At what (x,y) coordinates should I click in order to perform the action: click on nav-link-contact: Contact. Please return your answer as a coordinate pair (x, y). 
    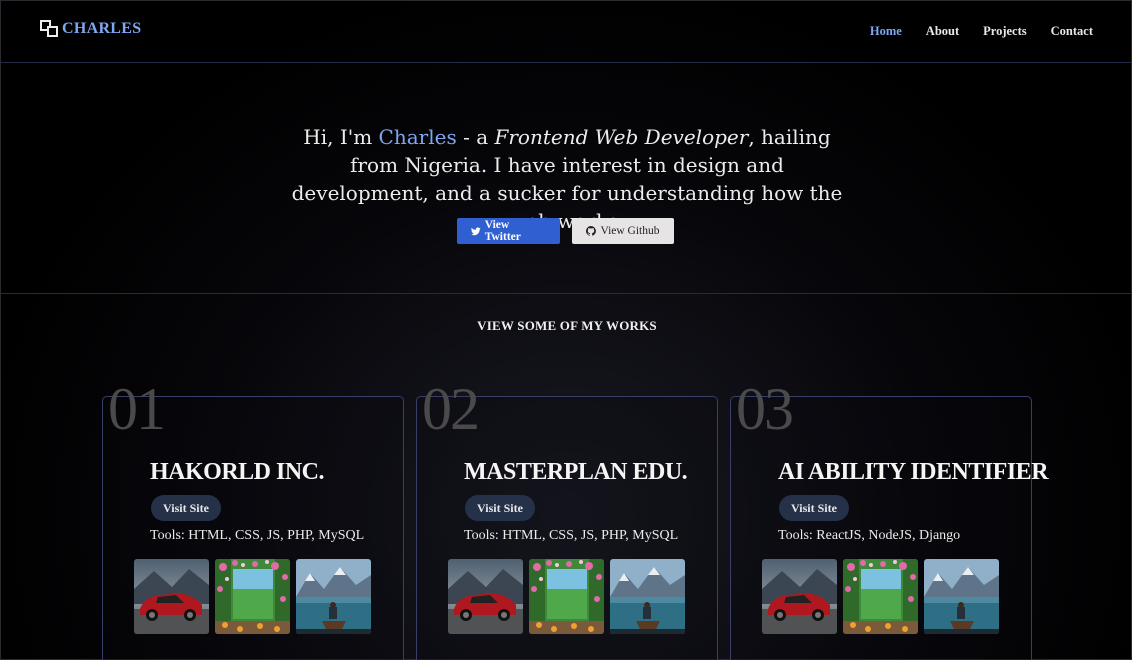
    Looking at the image, I should click on (1072, 31).